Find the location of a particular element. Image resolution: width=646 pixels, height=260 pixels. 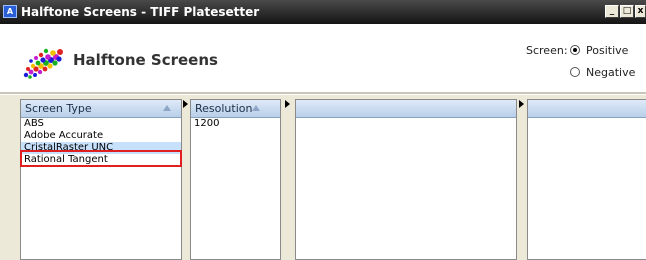

screen-negative-option: Negative is located at coordinates (602, 72).